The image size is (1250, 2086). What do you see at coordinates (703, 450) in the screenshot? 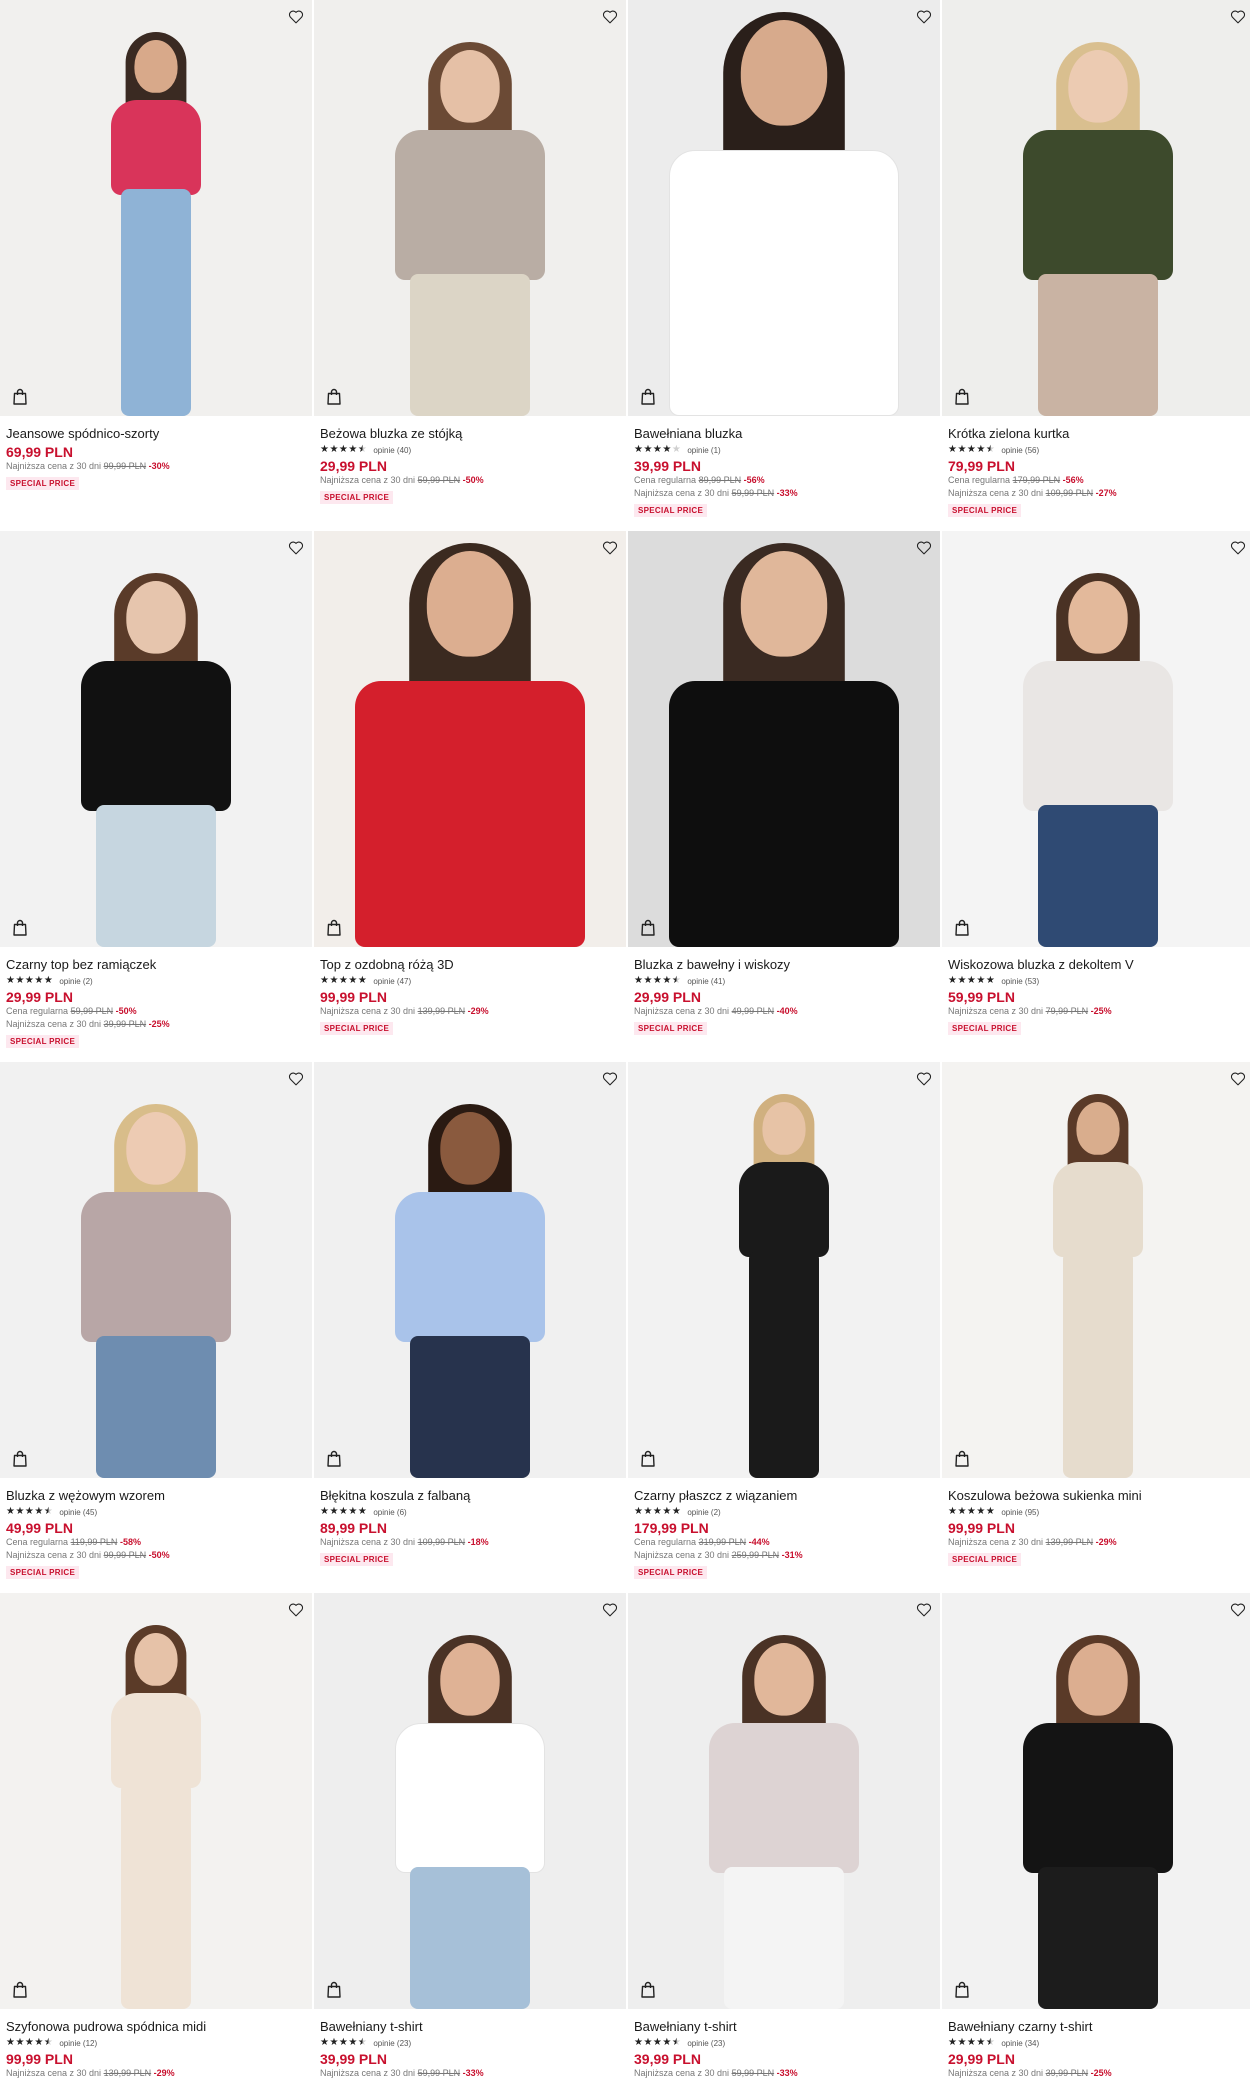
I see `opinions-count: opinie (1)` at bounding box center [703, 450].